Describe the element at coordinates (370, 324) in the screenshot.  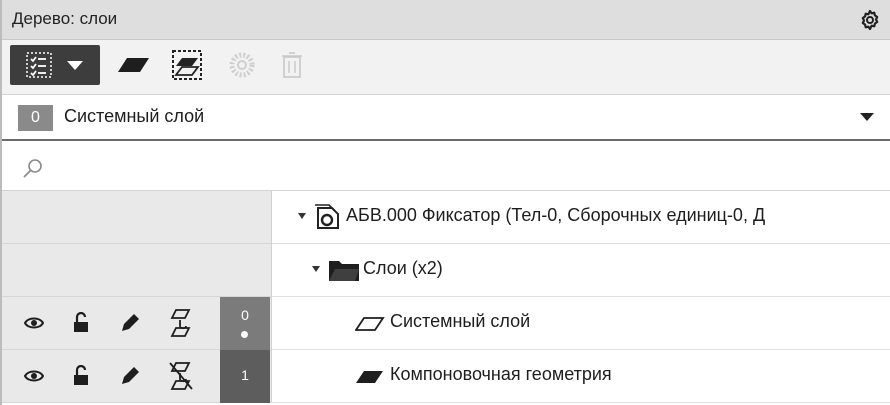
I see `layer-outline-icon` at that location.